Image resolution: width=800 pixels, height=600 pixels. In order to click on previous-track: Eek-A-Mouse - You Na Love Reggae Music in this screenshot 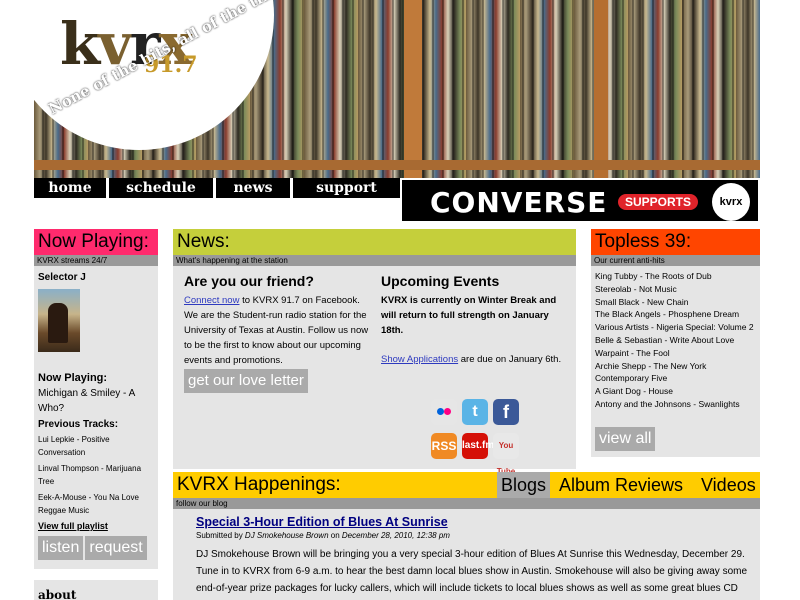, I will do `click(88, 504)`.